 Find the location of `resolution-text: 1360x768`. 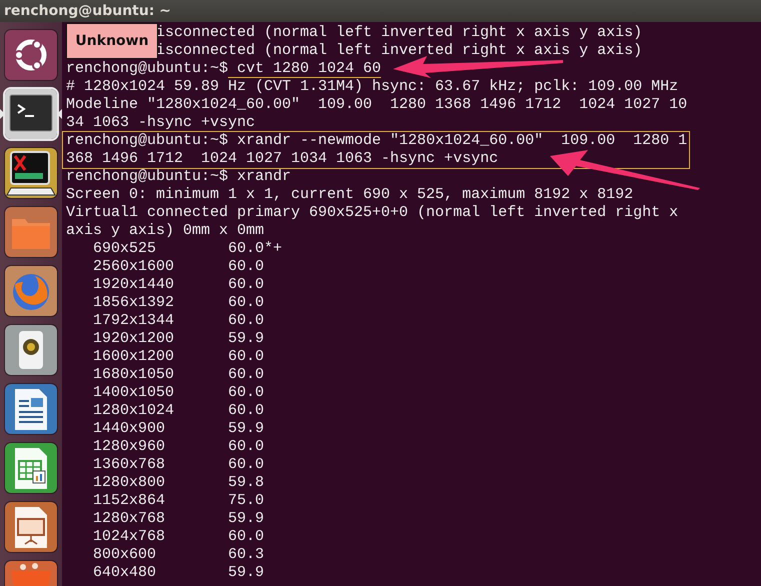

resolution-text: 1360x768 is located at coordinates (129, 465).